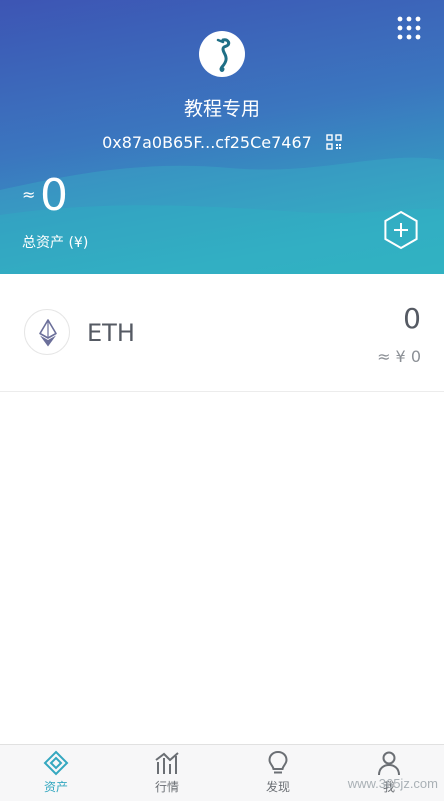 Image resolution: width=444 pixels, height=801 pixels. I want to click on total-assets-value: 0, so click(54, 195).